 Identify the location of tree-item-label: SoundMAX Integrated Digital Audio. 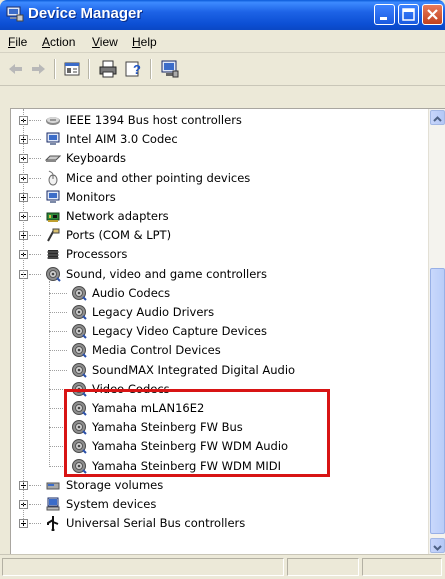
(194, 369).